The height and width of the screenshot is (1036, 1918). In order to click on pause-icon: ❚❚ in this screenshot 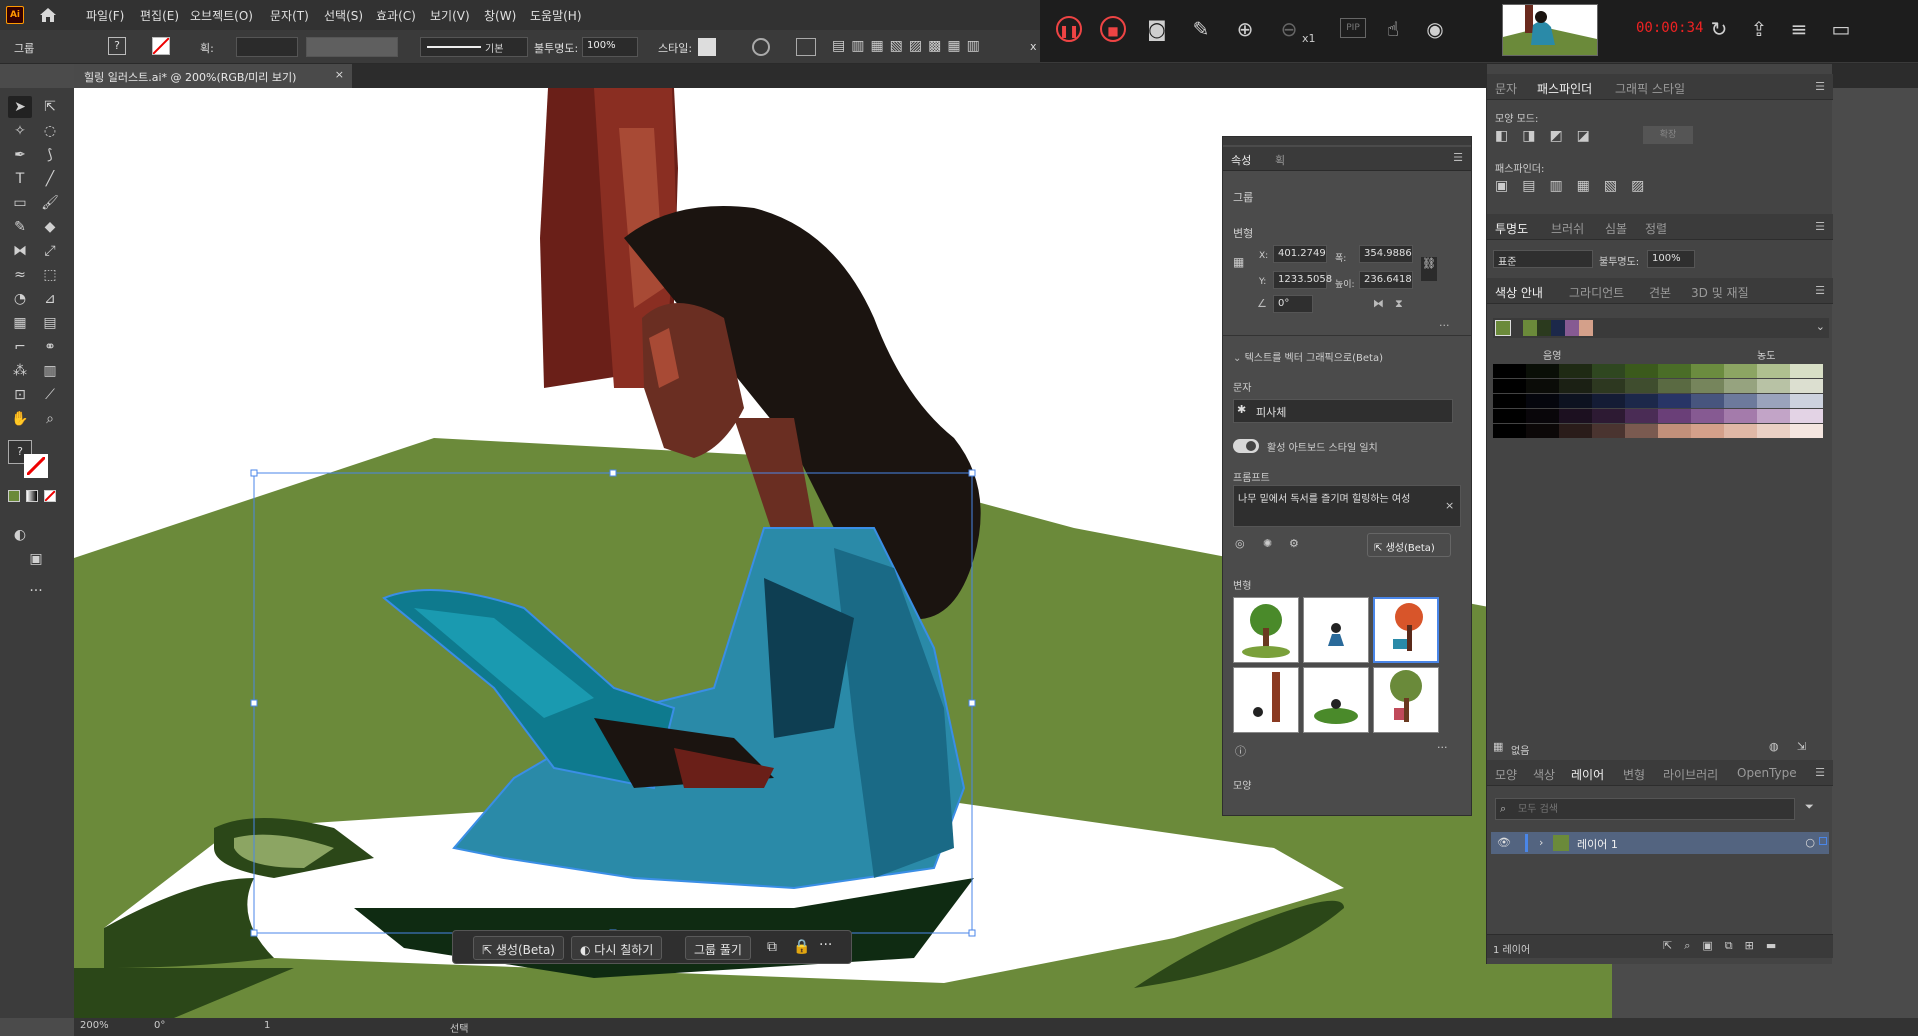, I will do `click(1069, 29)`.